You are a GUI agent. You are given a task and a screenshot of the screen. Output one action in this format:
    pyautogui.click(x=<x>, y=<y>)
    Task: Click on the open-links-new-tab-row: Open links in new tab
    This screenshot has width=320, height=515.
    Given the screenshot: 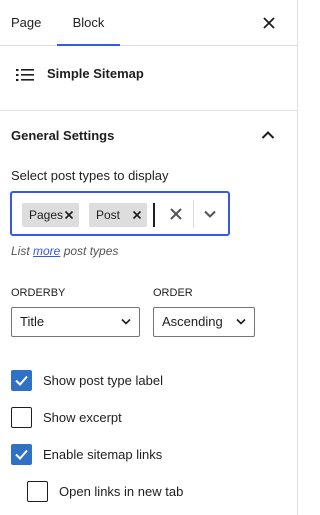 What is the action you would take?
    pyautogui.click(x=148, y=492)
    